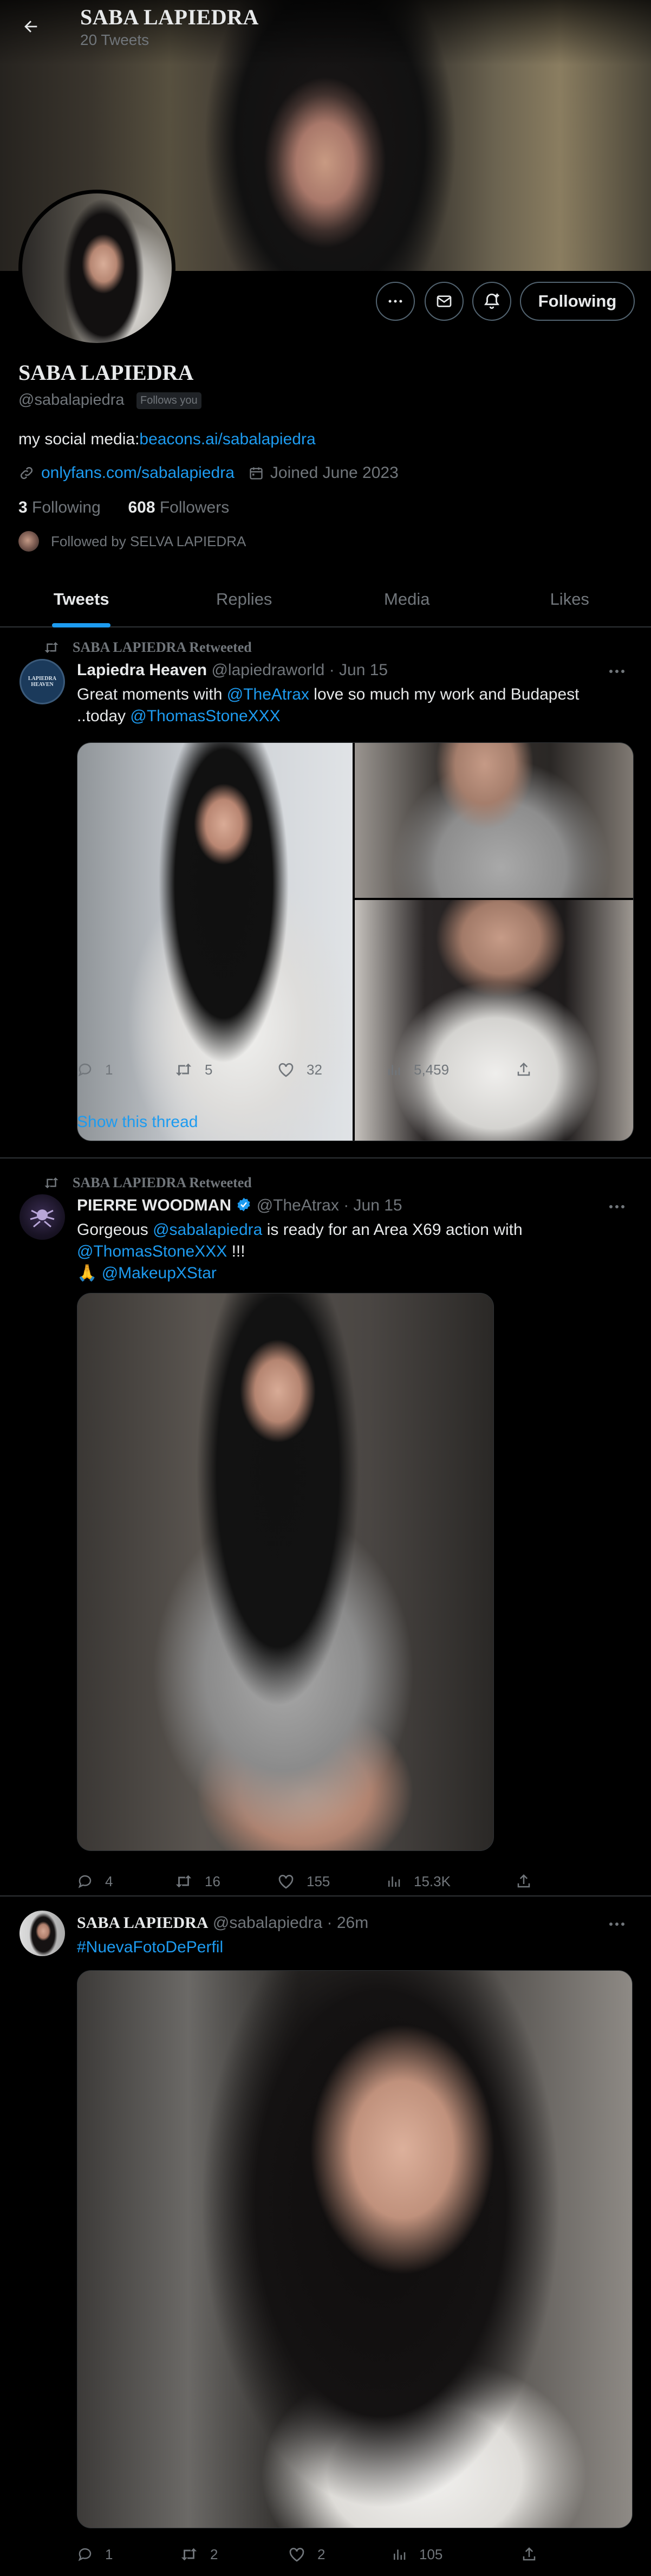  What do you see at coordinates (325, 27) in the screenshot?
I see `top-bar: SABA LAPIEDRA 20 Tweets` at bounding box center [325, 27].